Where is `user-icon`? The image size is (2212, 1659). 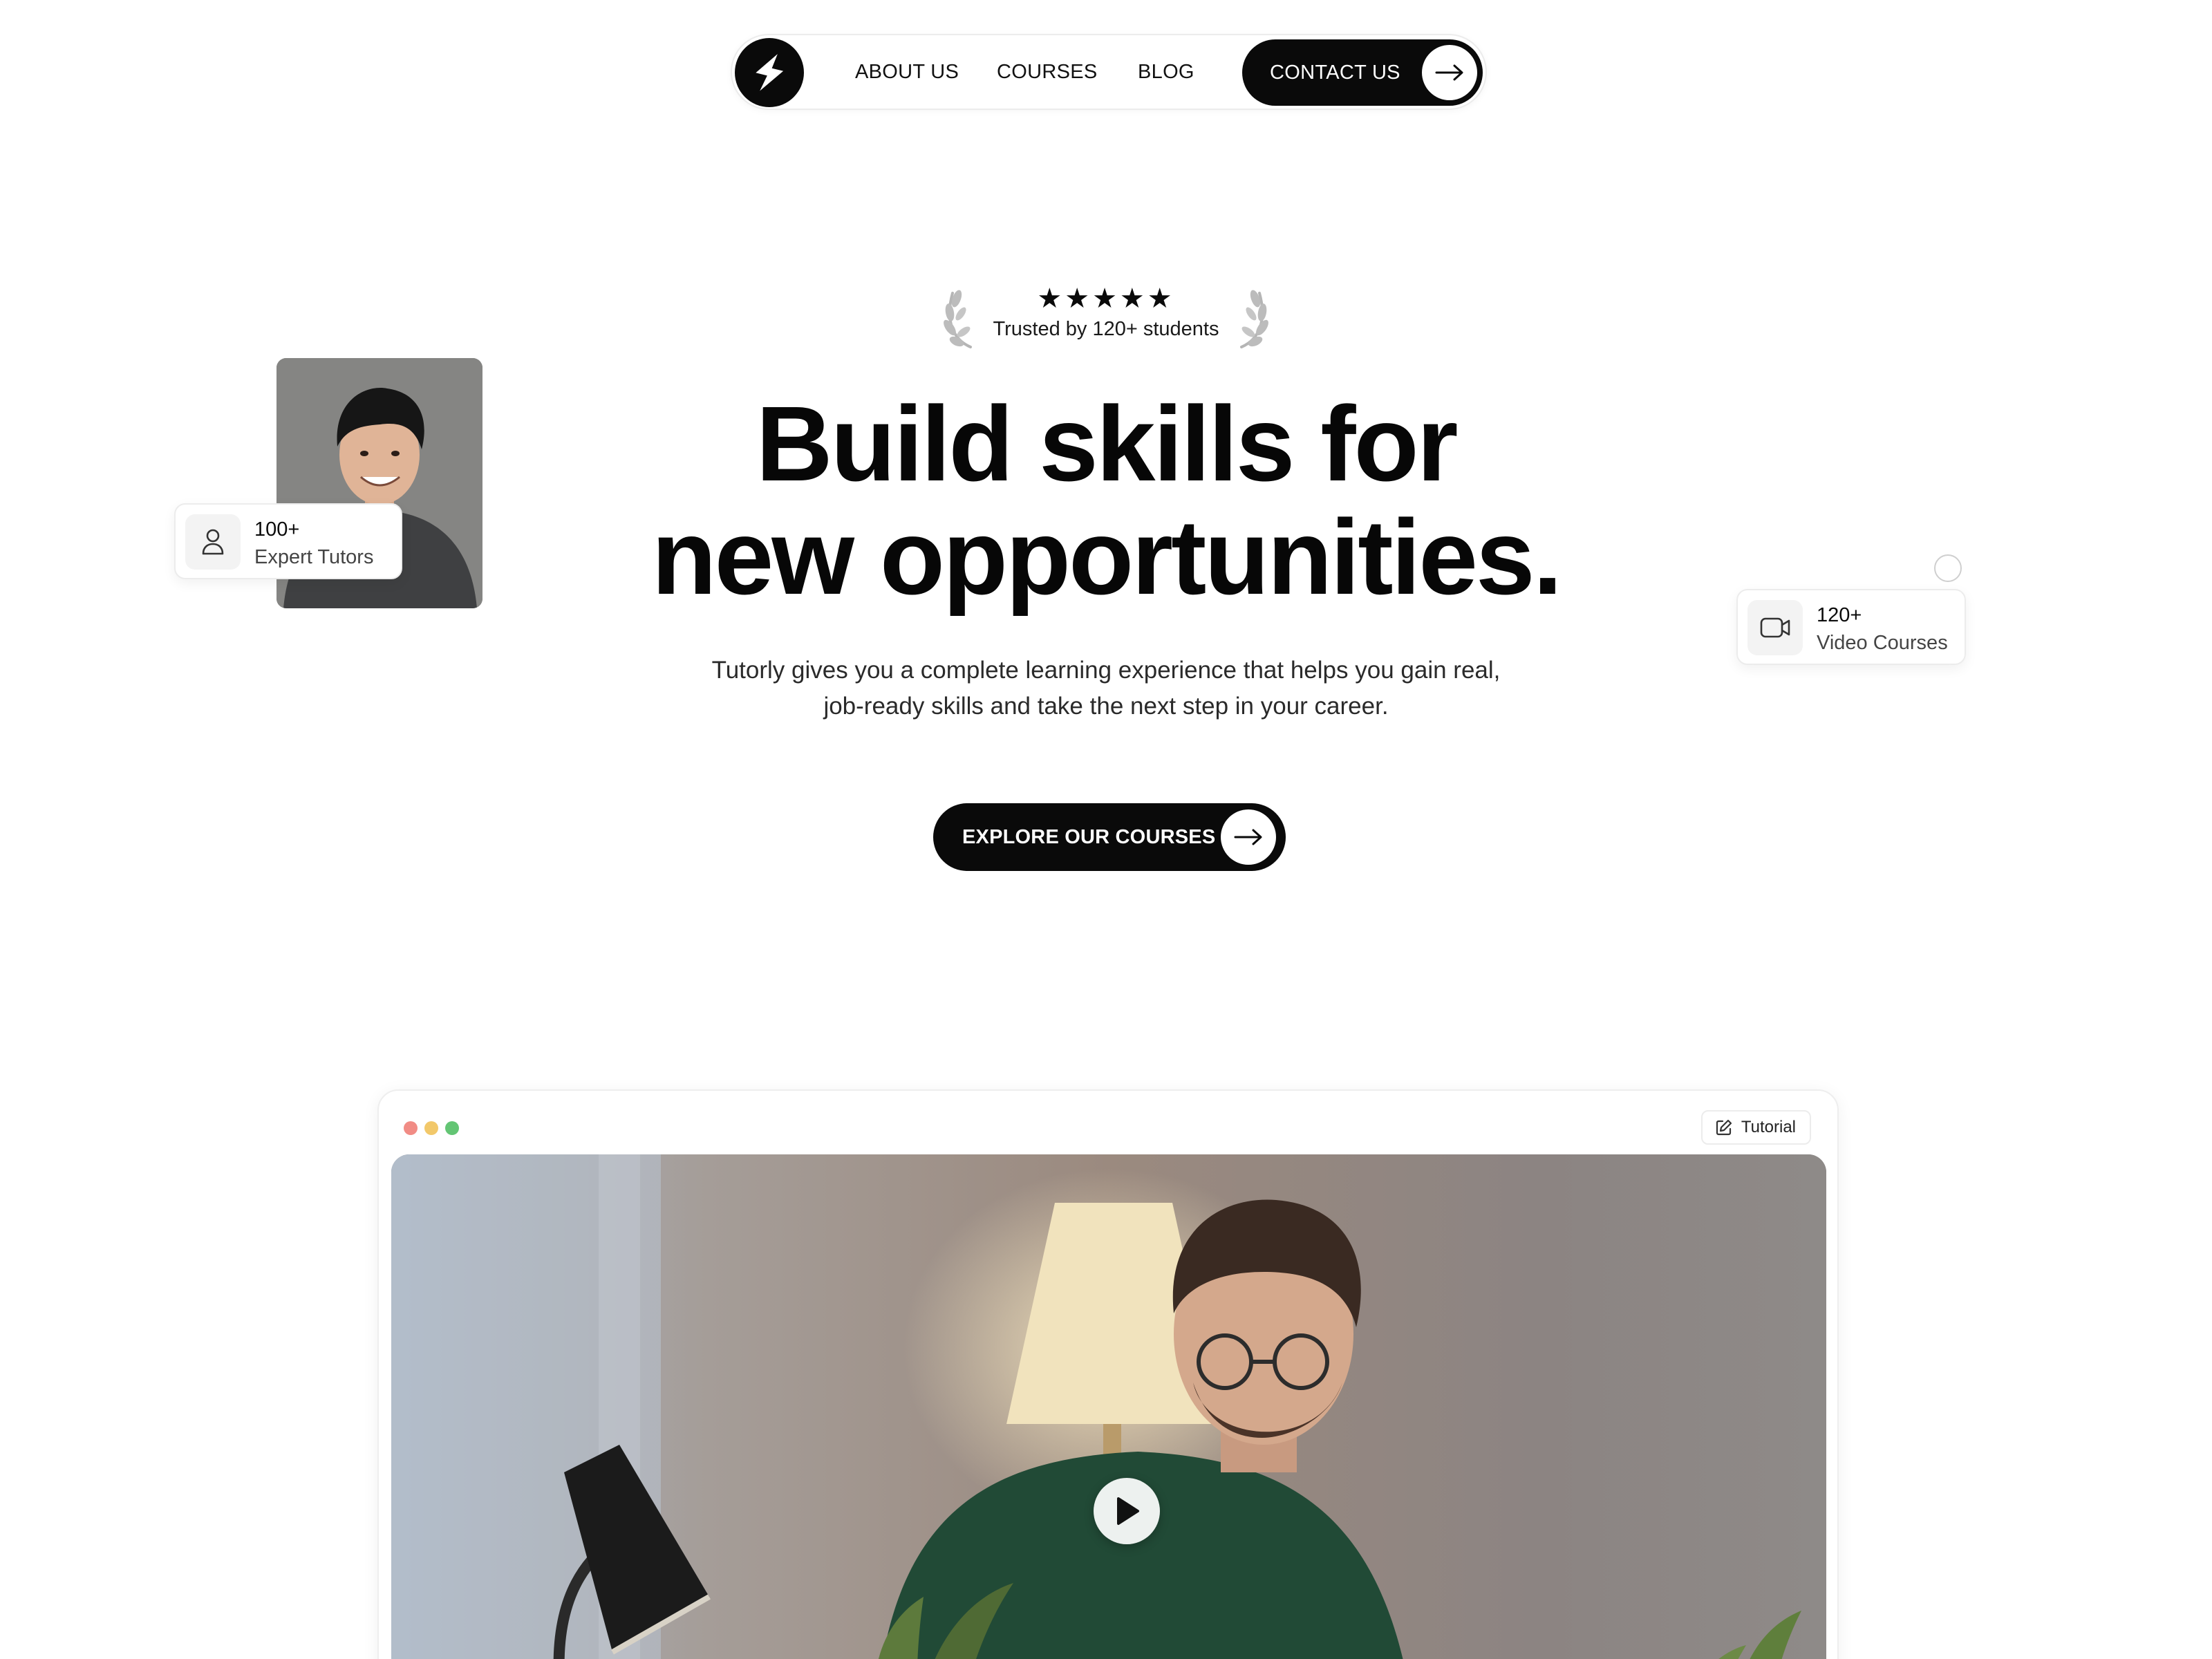
user-icon is located at coordinates (213, 542).